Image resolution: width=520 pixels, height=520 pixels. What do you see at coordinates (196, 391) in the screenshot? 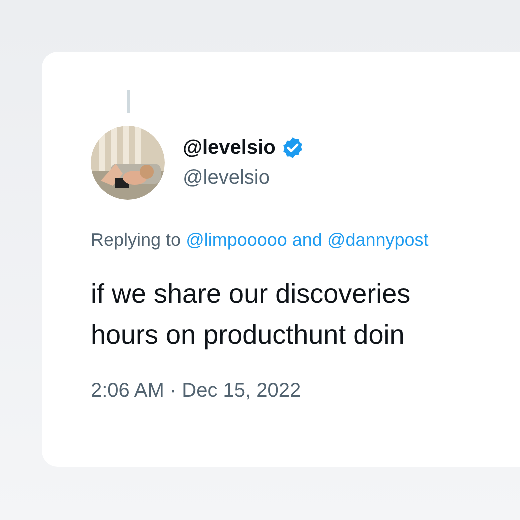
I see `timestamp: 2:06 AM · Dec 15, 2022` at bounding box center [196, 391].